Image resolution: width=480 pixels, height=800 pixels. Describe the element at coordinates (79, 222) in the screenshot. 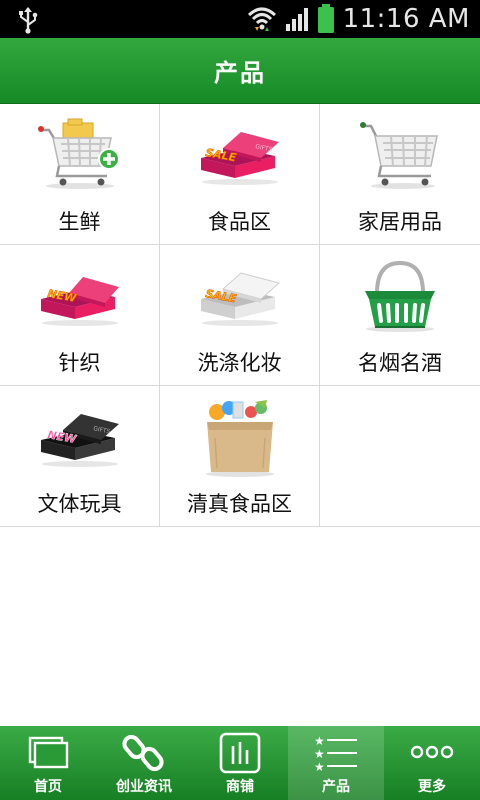

I see `category-label: 生鲜` at that location.